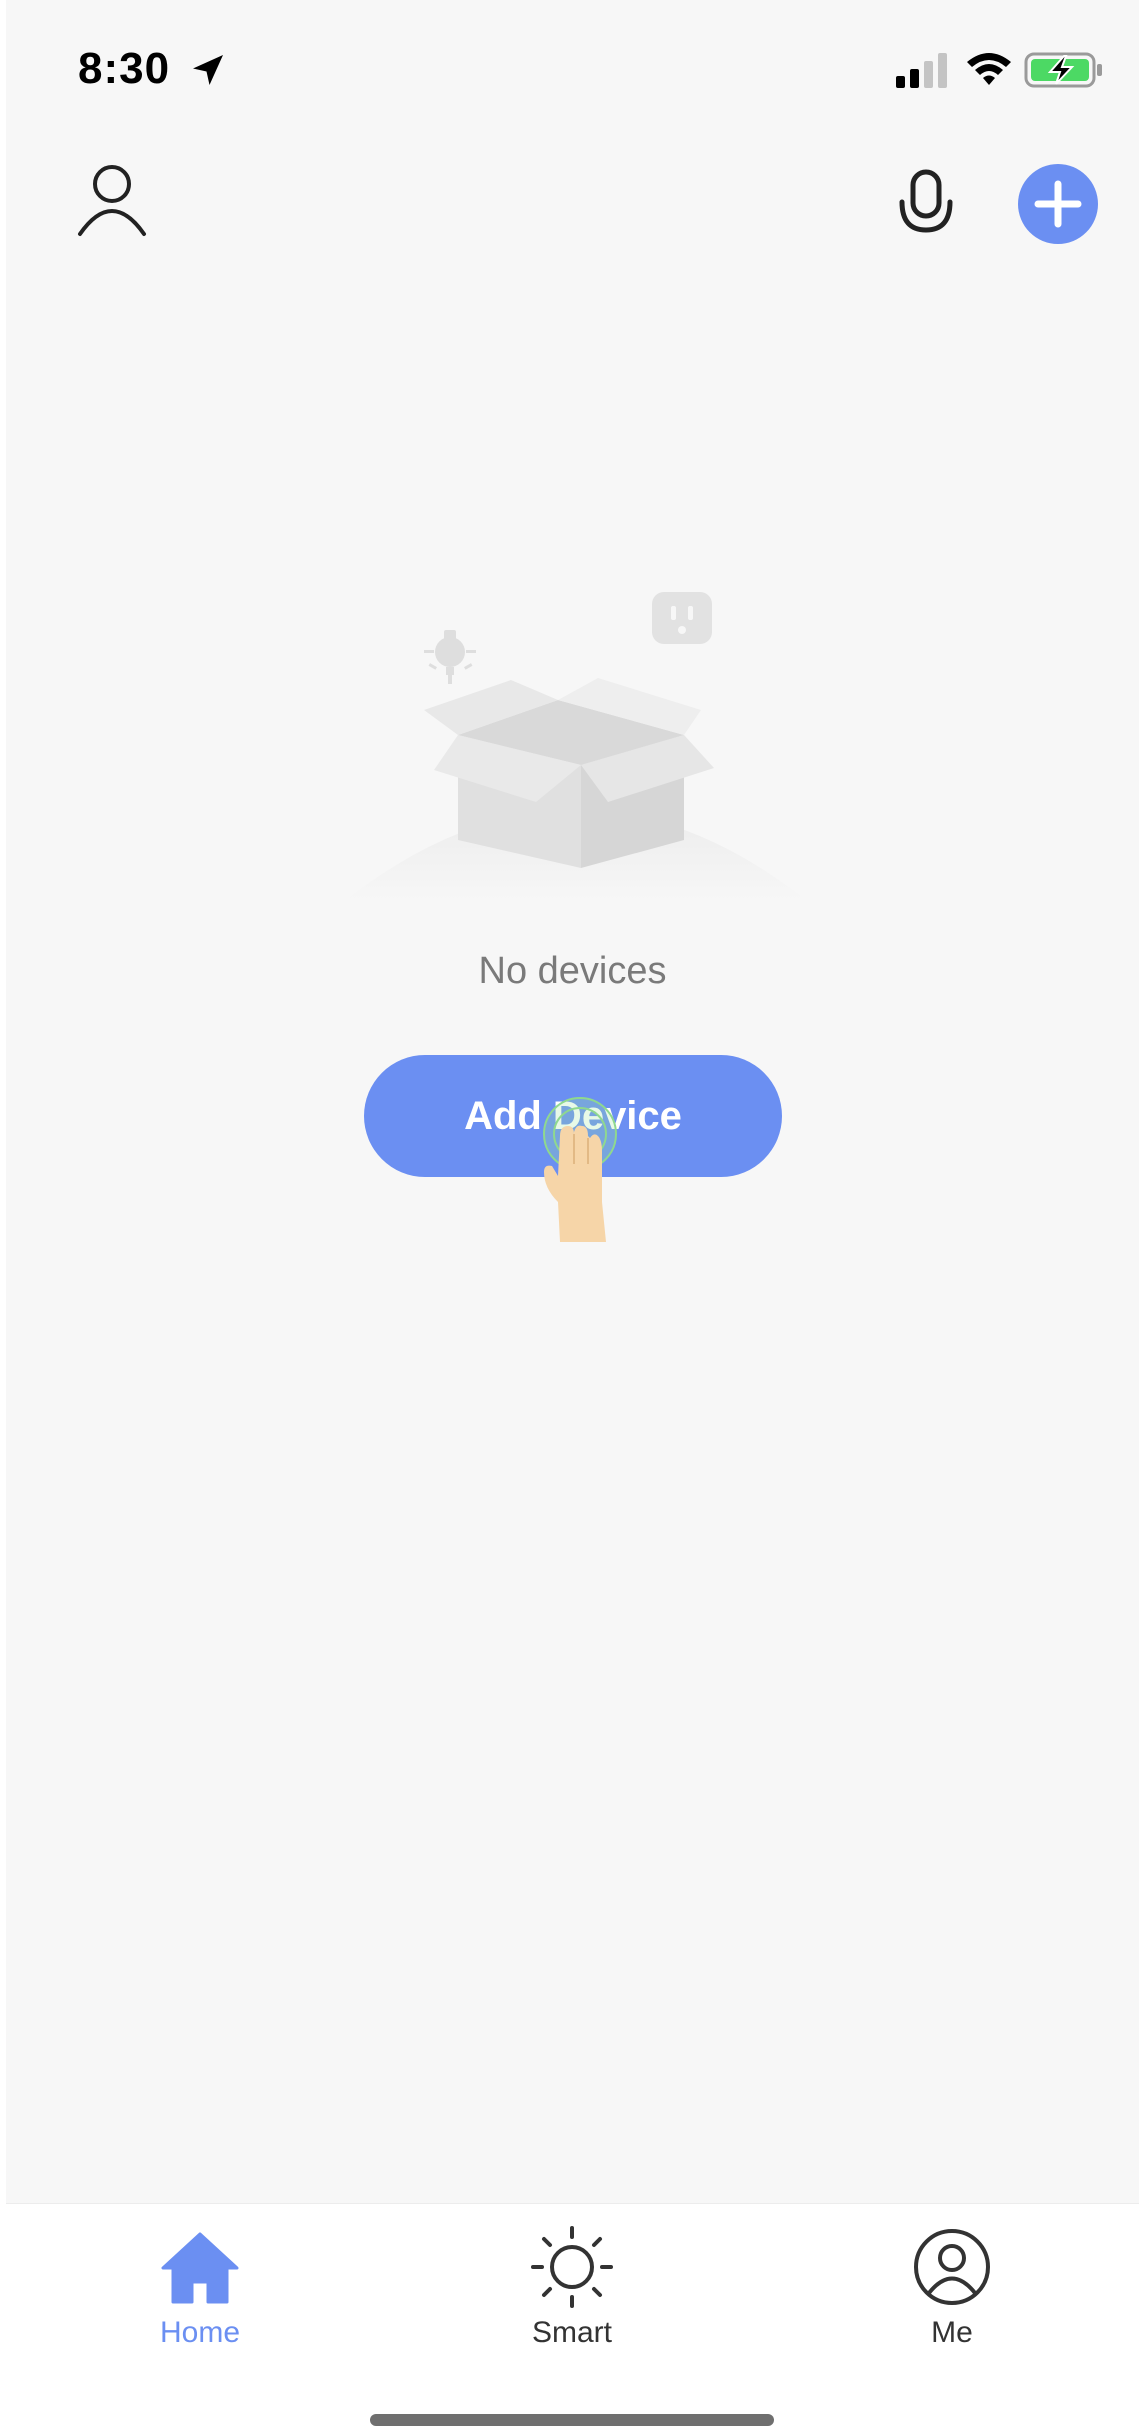 This screenshot has height=2429, width=1139. I want to click on add-button, so click(1058, 204).